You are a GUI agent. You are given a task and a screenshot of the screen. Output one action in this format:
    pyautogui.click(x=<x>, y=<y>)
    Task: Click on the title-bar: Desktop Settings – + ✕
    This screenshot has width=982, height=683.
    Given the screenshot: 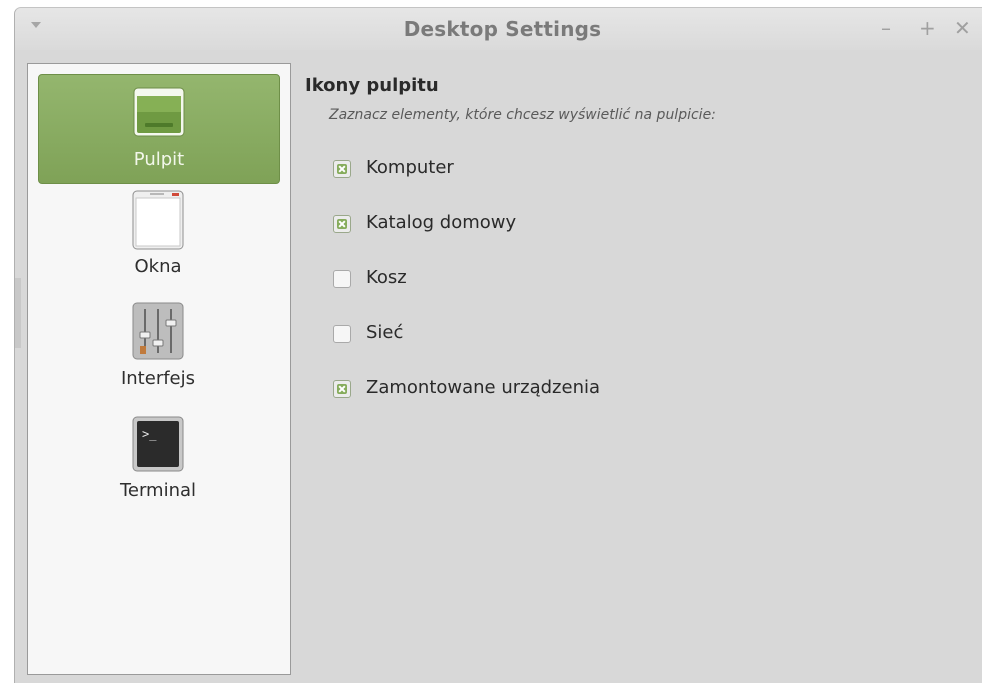 What is the action you would take?
    pyautogui.click(x=498, y=29)
    